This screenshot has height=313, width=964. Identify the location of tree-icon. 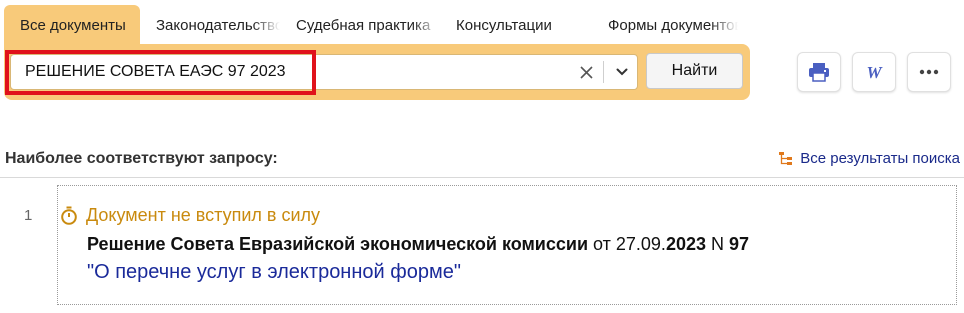
(786, 158).